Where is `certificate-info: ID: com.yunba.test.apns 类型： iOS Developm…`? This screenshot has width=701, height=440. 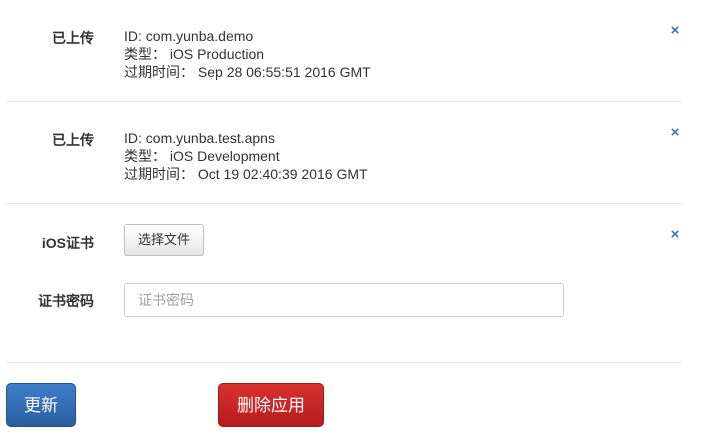
certificate-info: ID: com.yunba.test.apns 类型： iOS Developm… is located at coordinates (246, 156).